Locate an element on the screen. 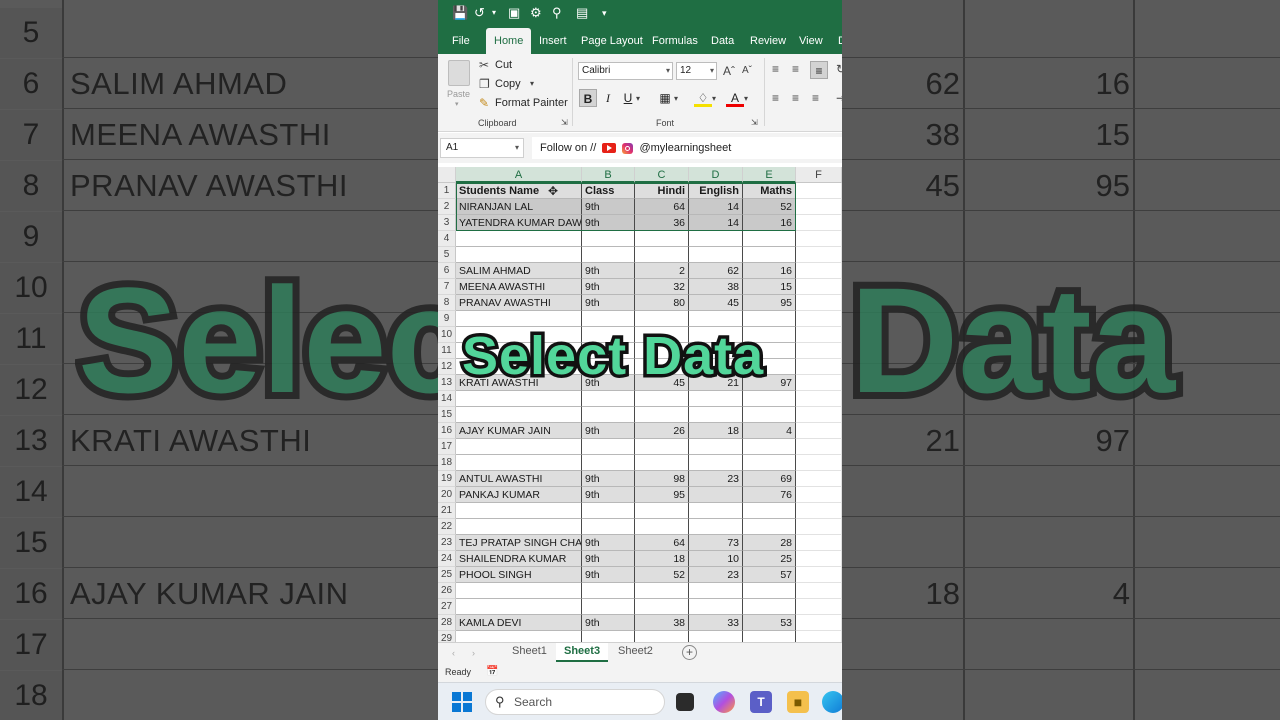 The height and width of the screenshot is (720, 1280). table-cell: 23 is located at coordinates (716, 479).